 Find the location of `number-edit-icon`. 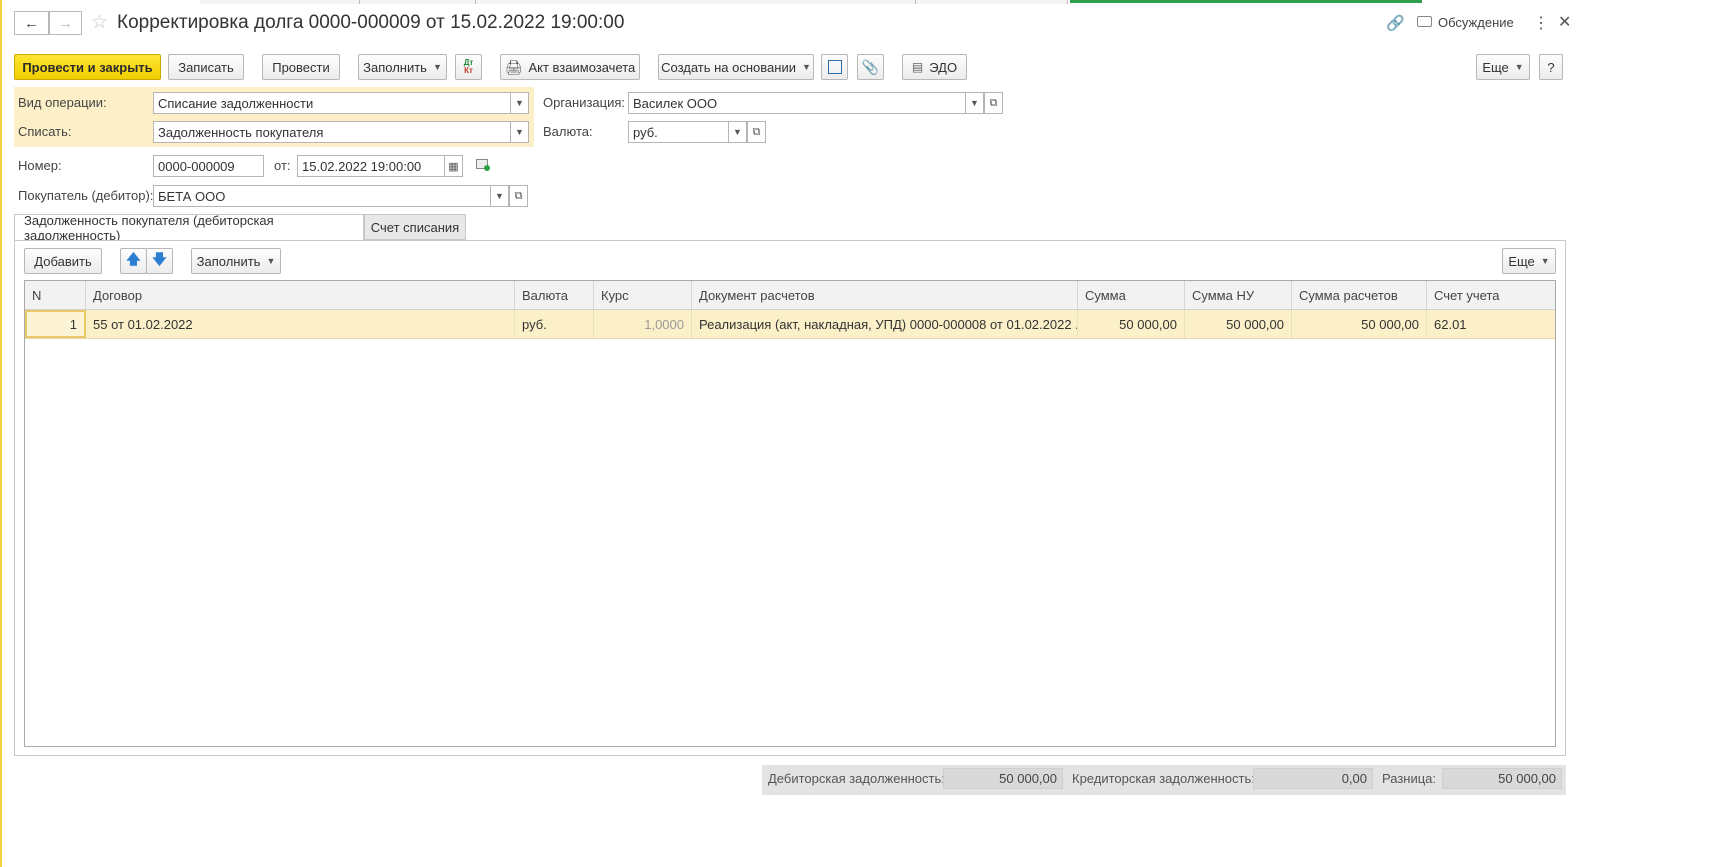

number-edit-icon is located at coordinates (483, 165).